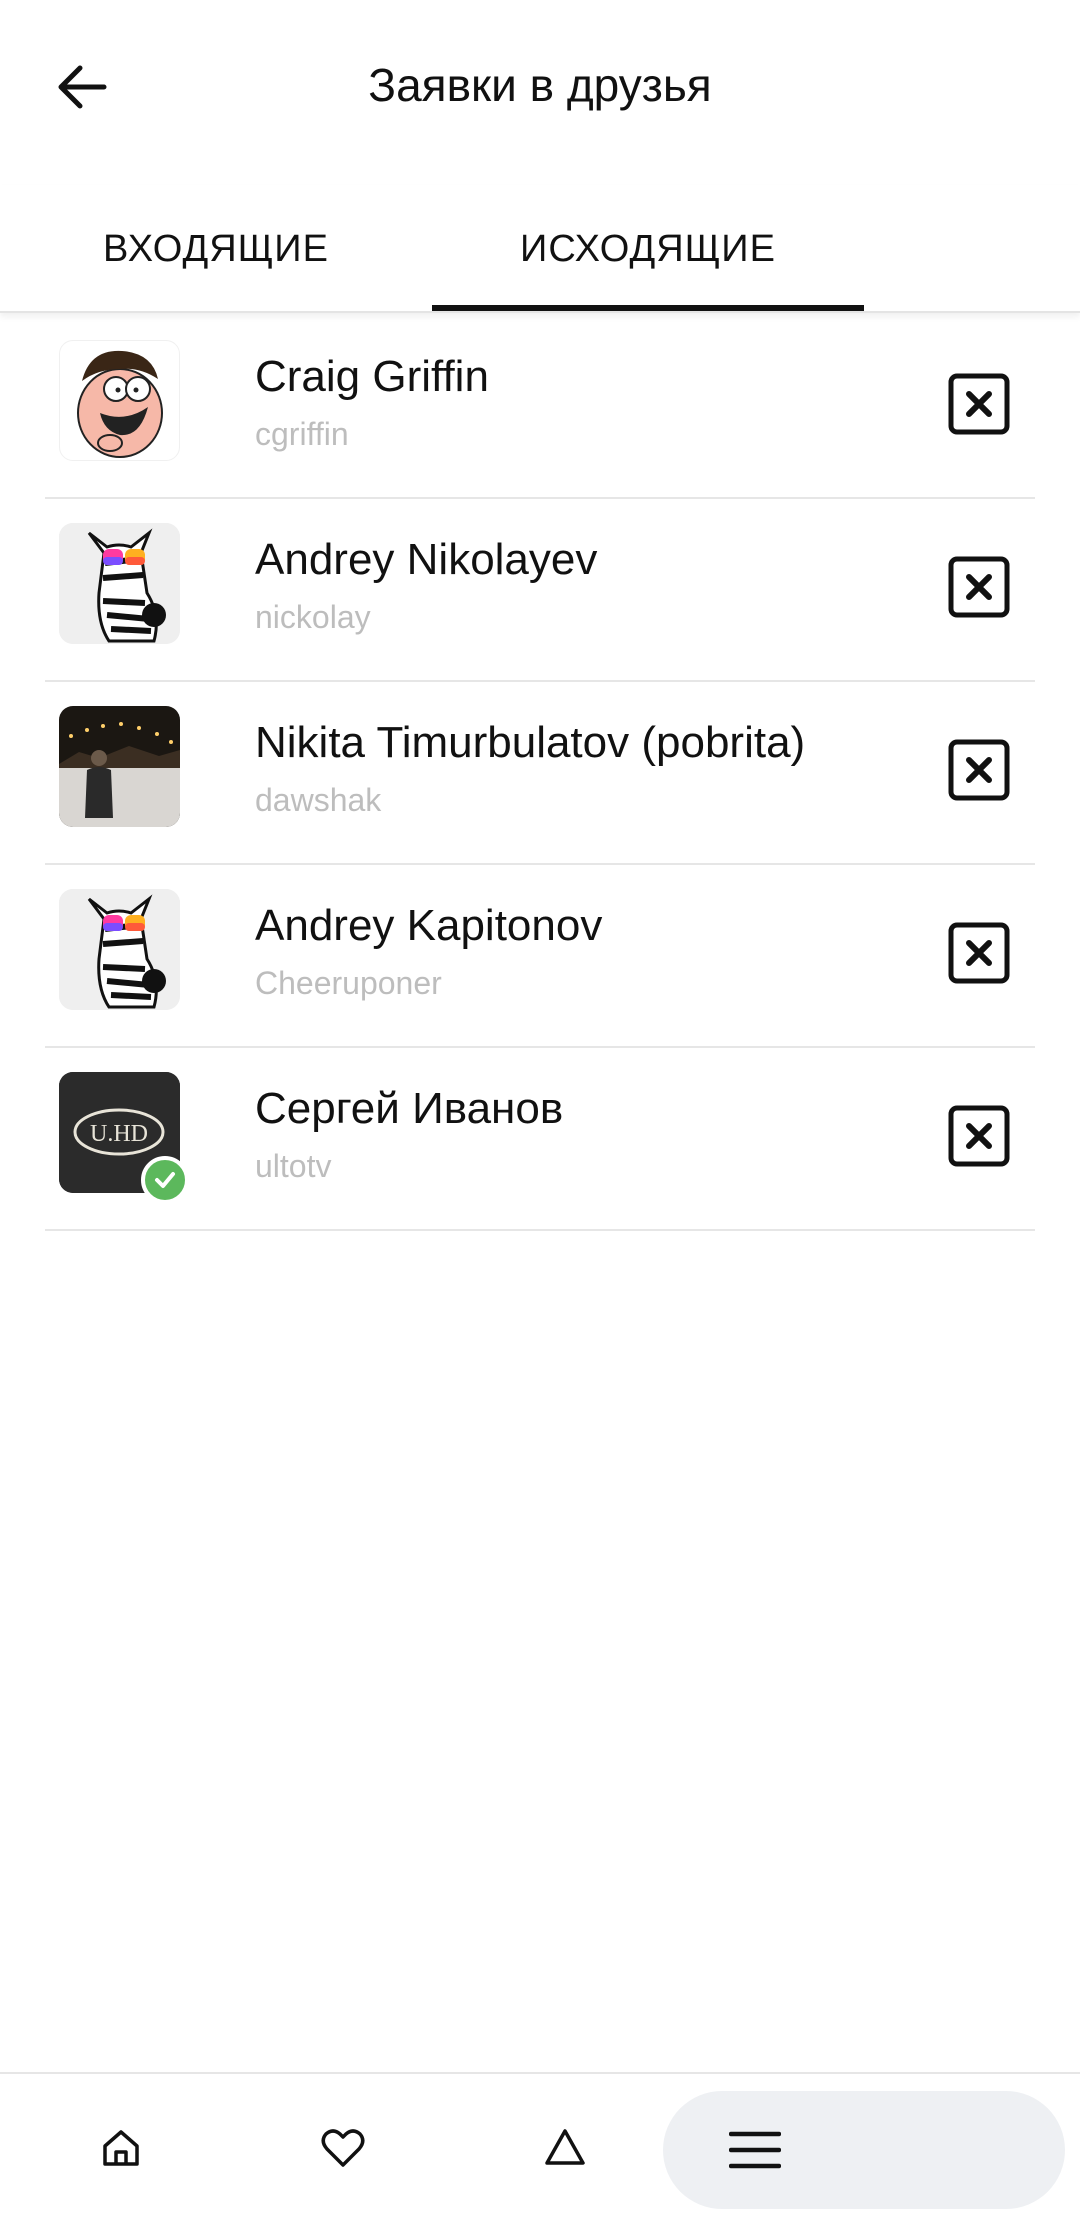  I want to click on user-name: Andrey Nikolayev, so click(426, 560).